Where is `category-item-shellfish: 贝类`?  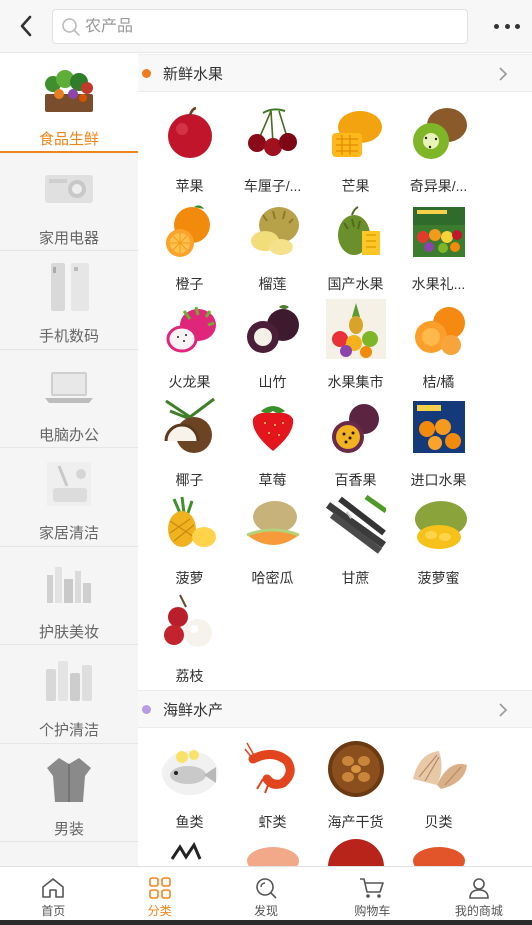
category-item-shellfish: 贝类 is located at coordinates (438, 787).